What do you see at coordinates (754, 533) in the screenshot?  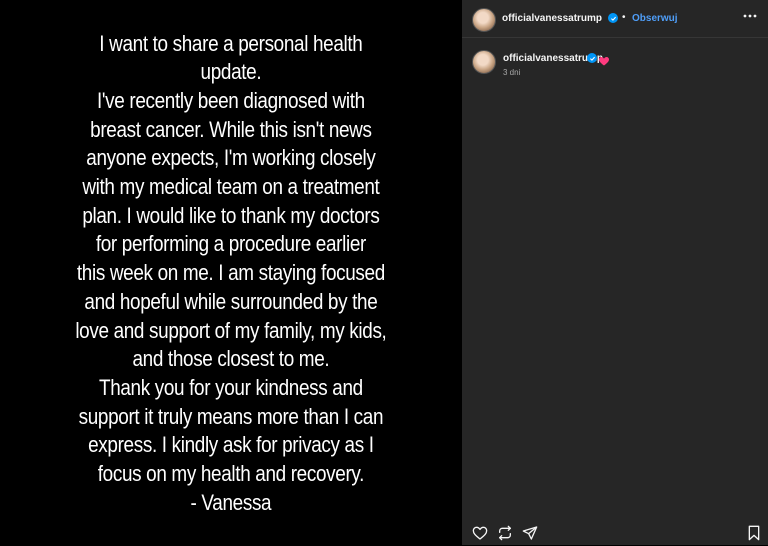 I see `bookmark-icon` at bounding box center [754, 533].